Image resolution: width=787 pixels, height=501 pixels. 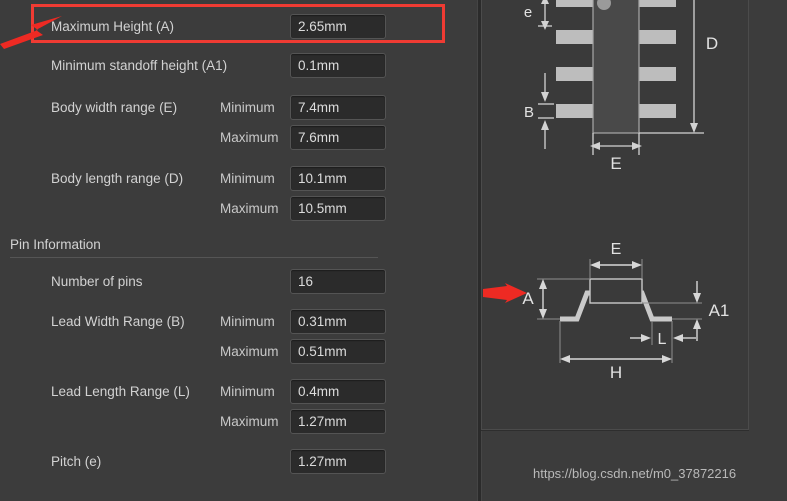 What do you see at coordinates (338, 137) in the screenshot?
I see `input-body-width-range-e-maximum` at bounding box center [338, 137].